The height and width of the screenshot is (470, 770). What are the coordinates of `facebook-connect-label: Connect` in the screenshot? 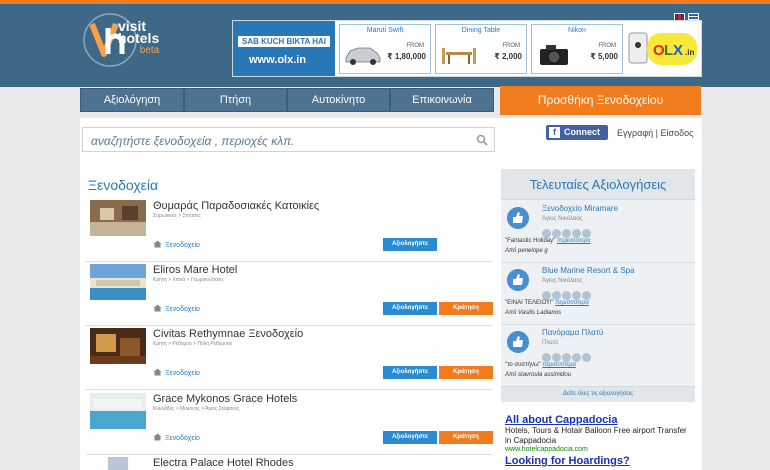 It's located at (582, 132).